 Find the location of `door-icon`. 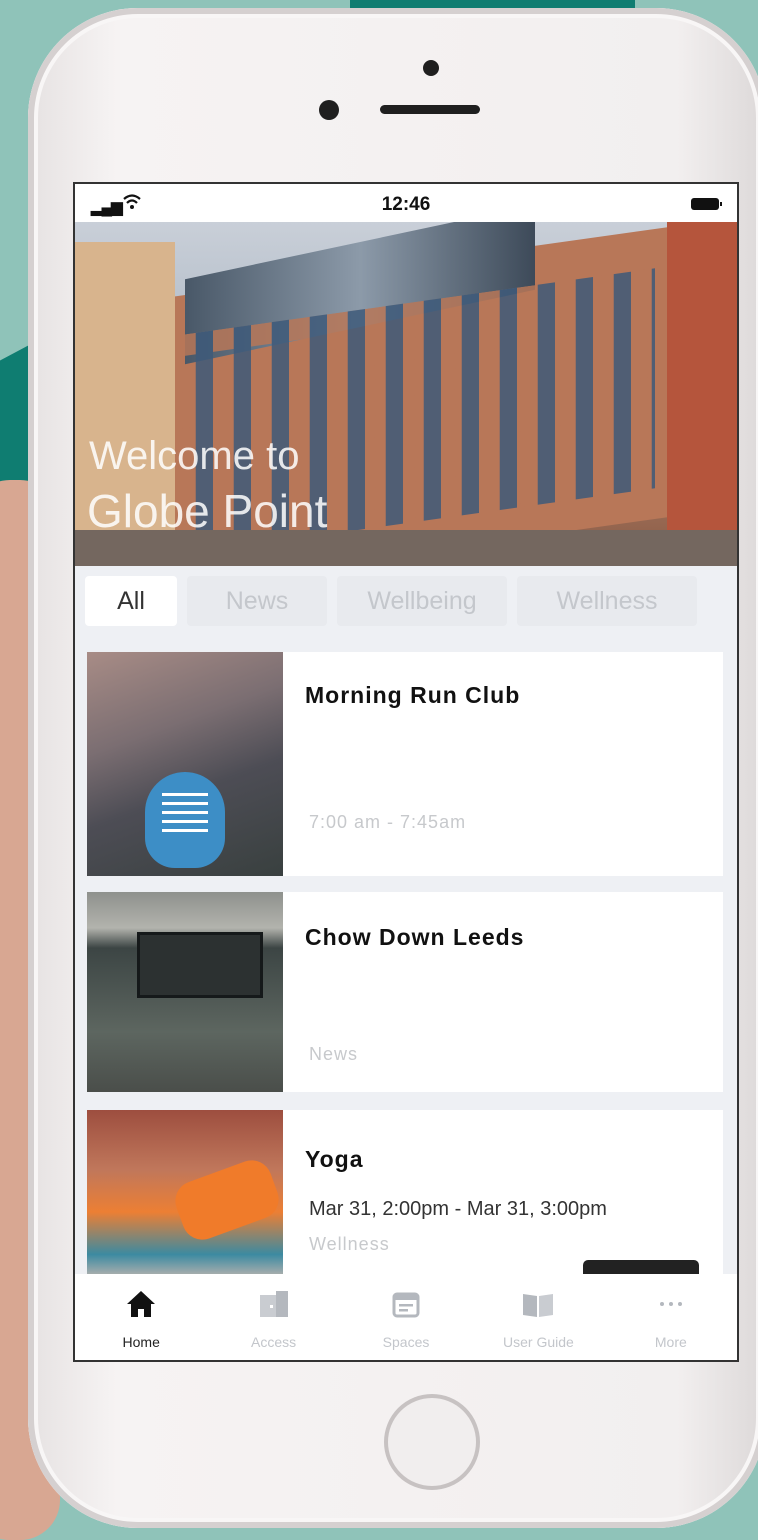

door-icon is located at coordinates (274, 1304).